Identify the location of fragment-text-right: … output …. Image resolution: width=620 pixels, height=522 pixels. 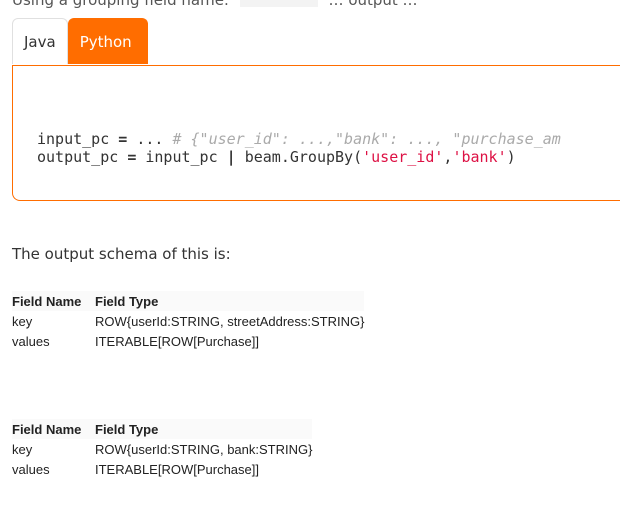
(373, 4).